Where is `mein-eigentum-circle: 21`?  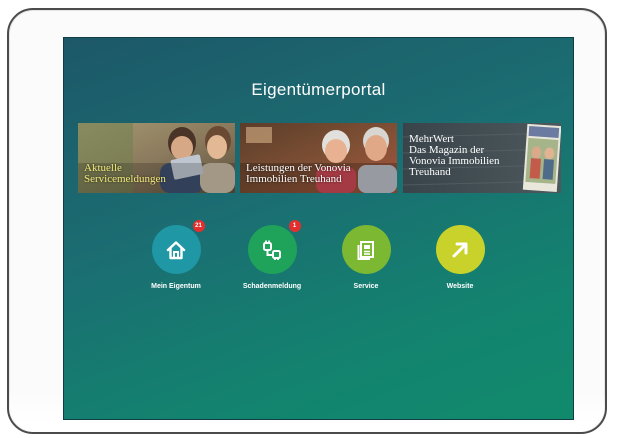
mein-eigentum-circle: 21 is located at coordinates (178, 247).